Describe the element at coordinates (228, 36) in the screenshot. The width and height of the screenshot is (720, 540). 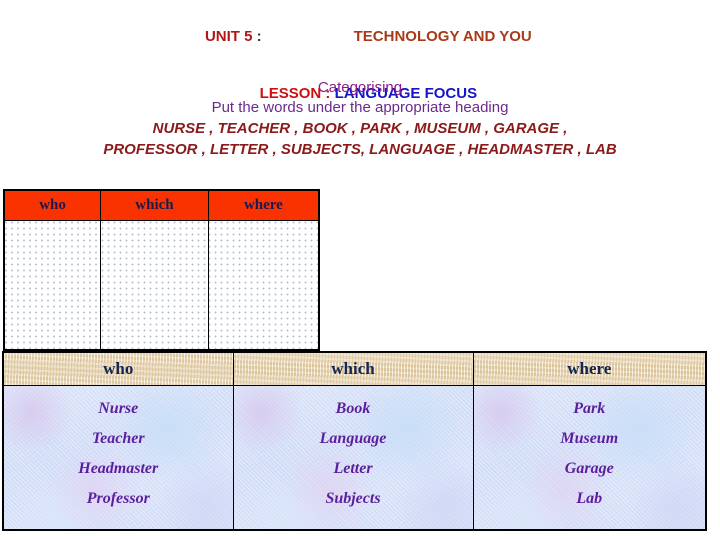
I see `unit-label: UNIT 5` at that location.